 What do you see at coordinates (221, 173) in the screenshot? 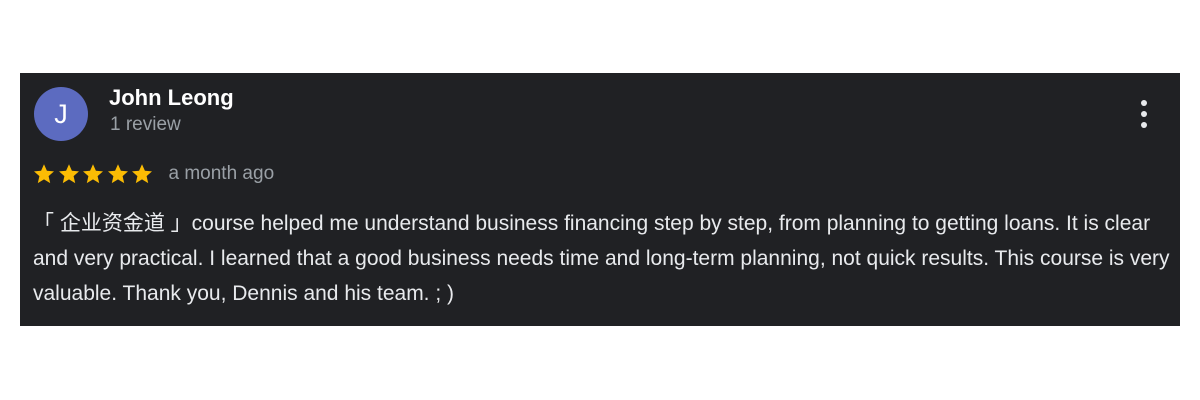
I see `review-date: a month ago` at bounding box center [221, 173].